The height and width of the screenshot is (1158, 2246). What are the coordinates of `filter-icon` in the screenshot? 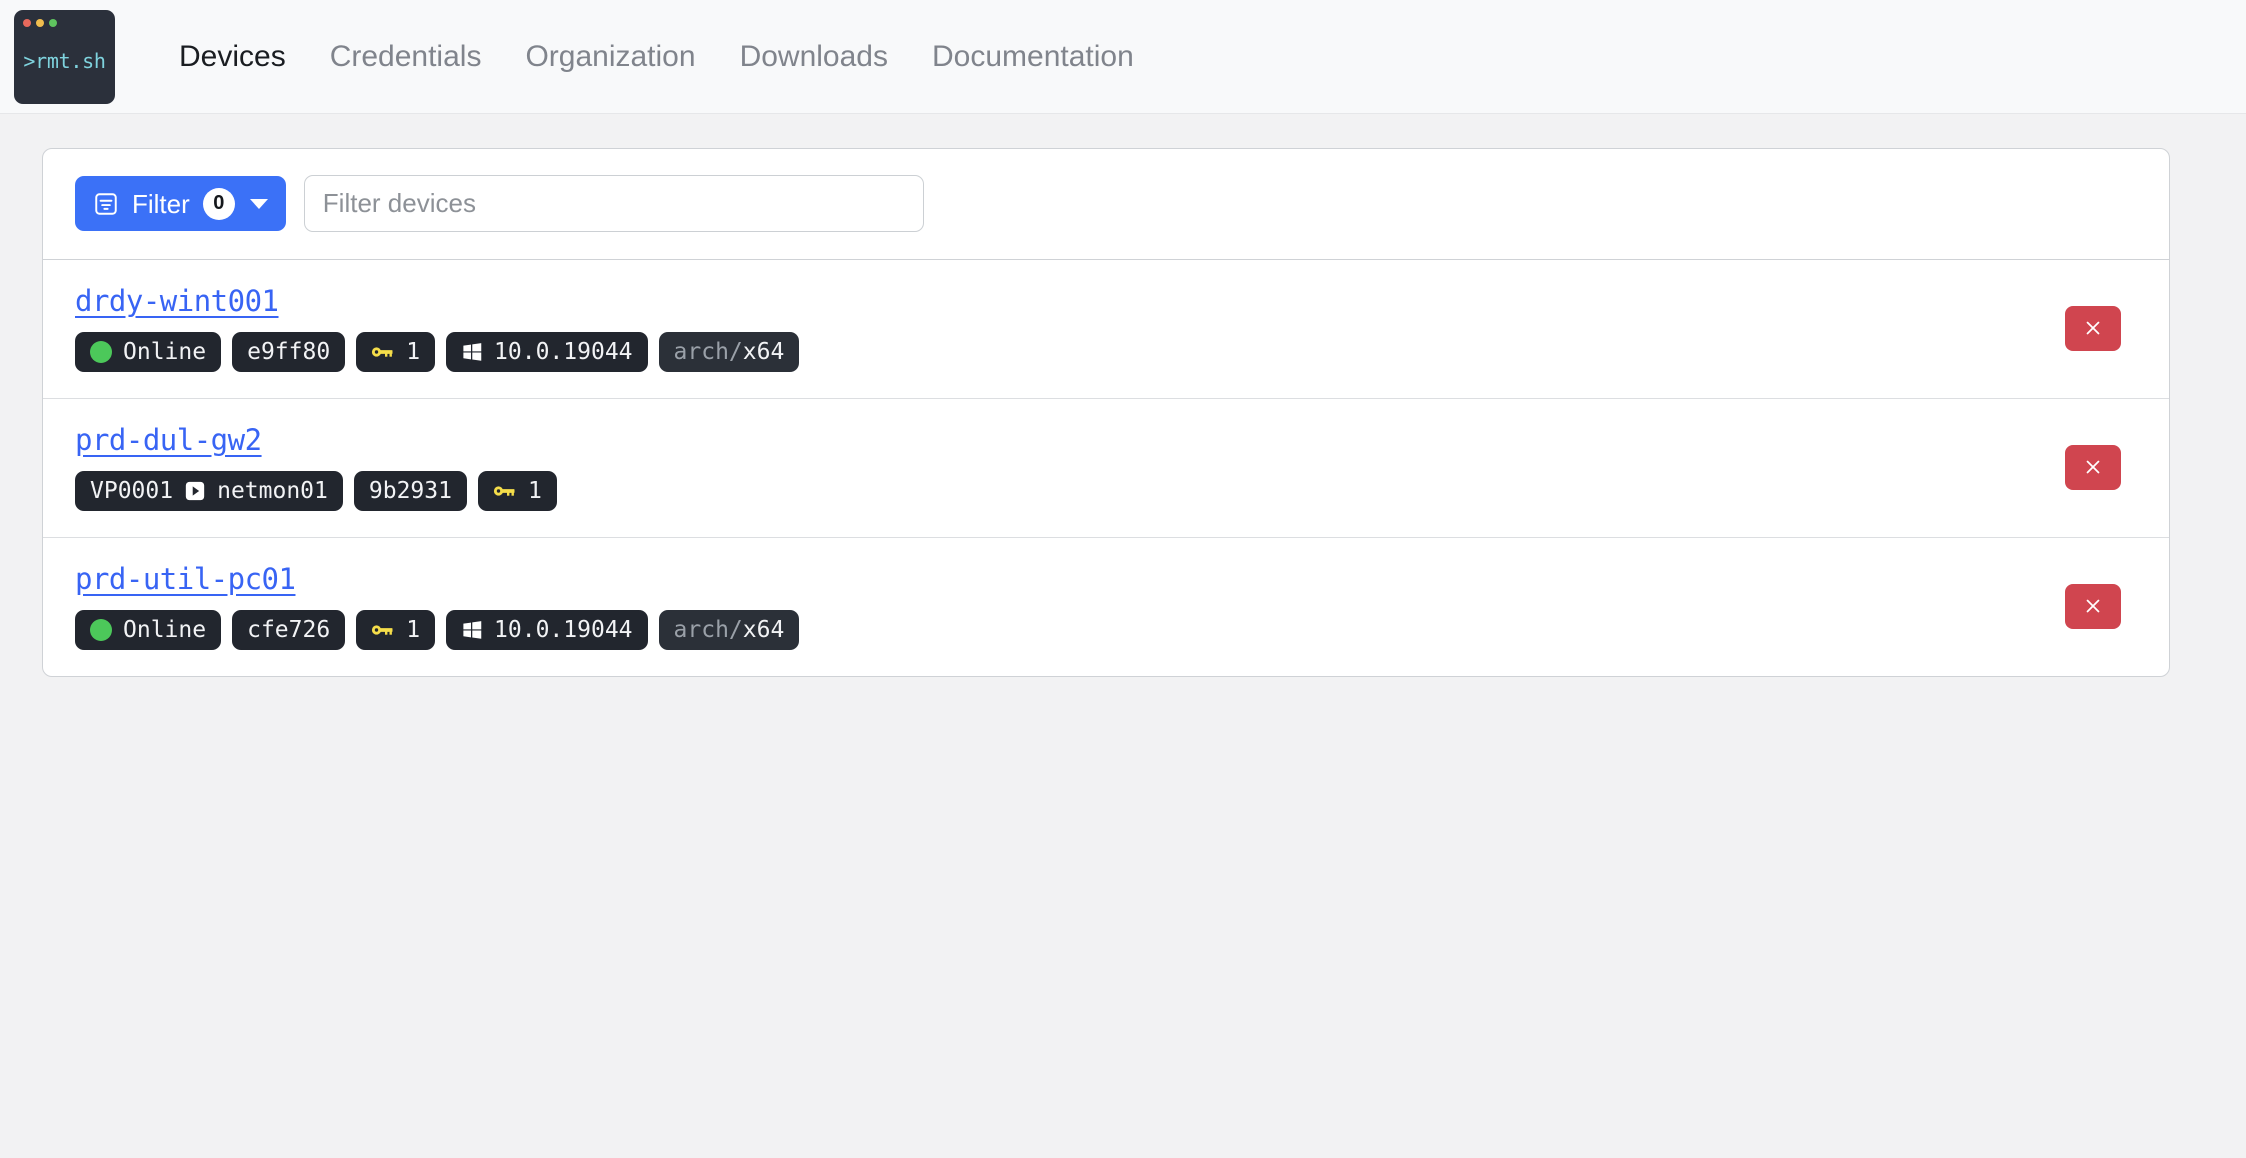 It's located at (106, 204).